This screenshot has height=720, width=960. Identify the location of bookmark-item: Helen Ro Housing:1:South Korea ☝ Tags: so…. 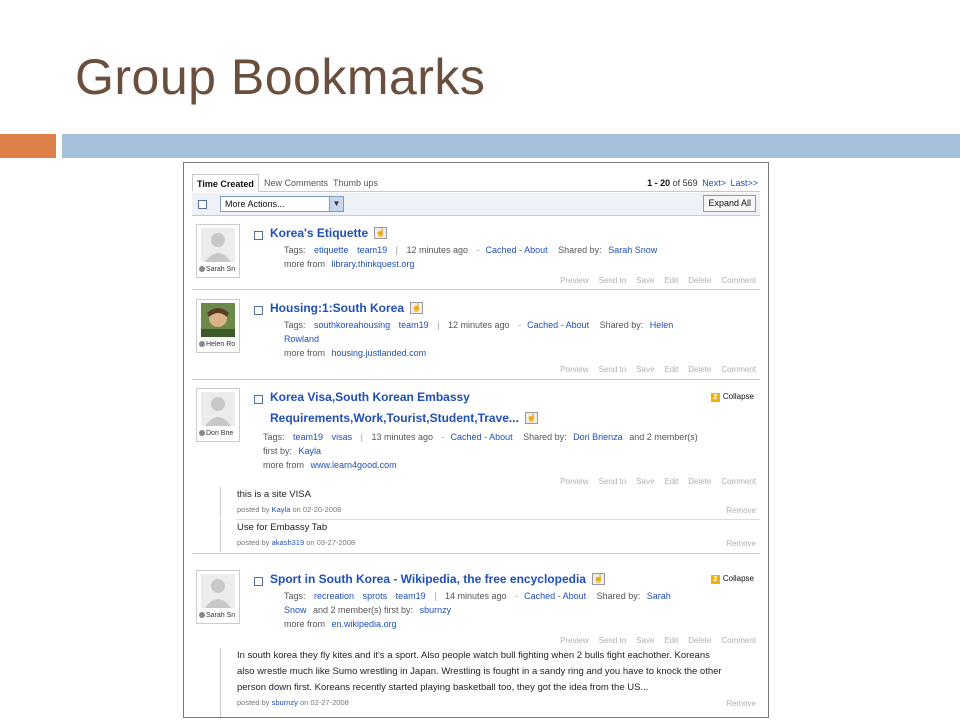
(476, 336).